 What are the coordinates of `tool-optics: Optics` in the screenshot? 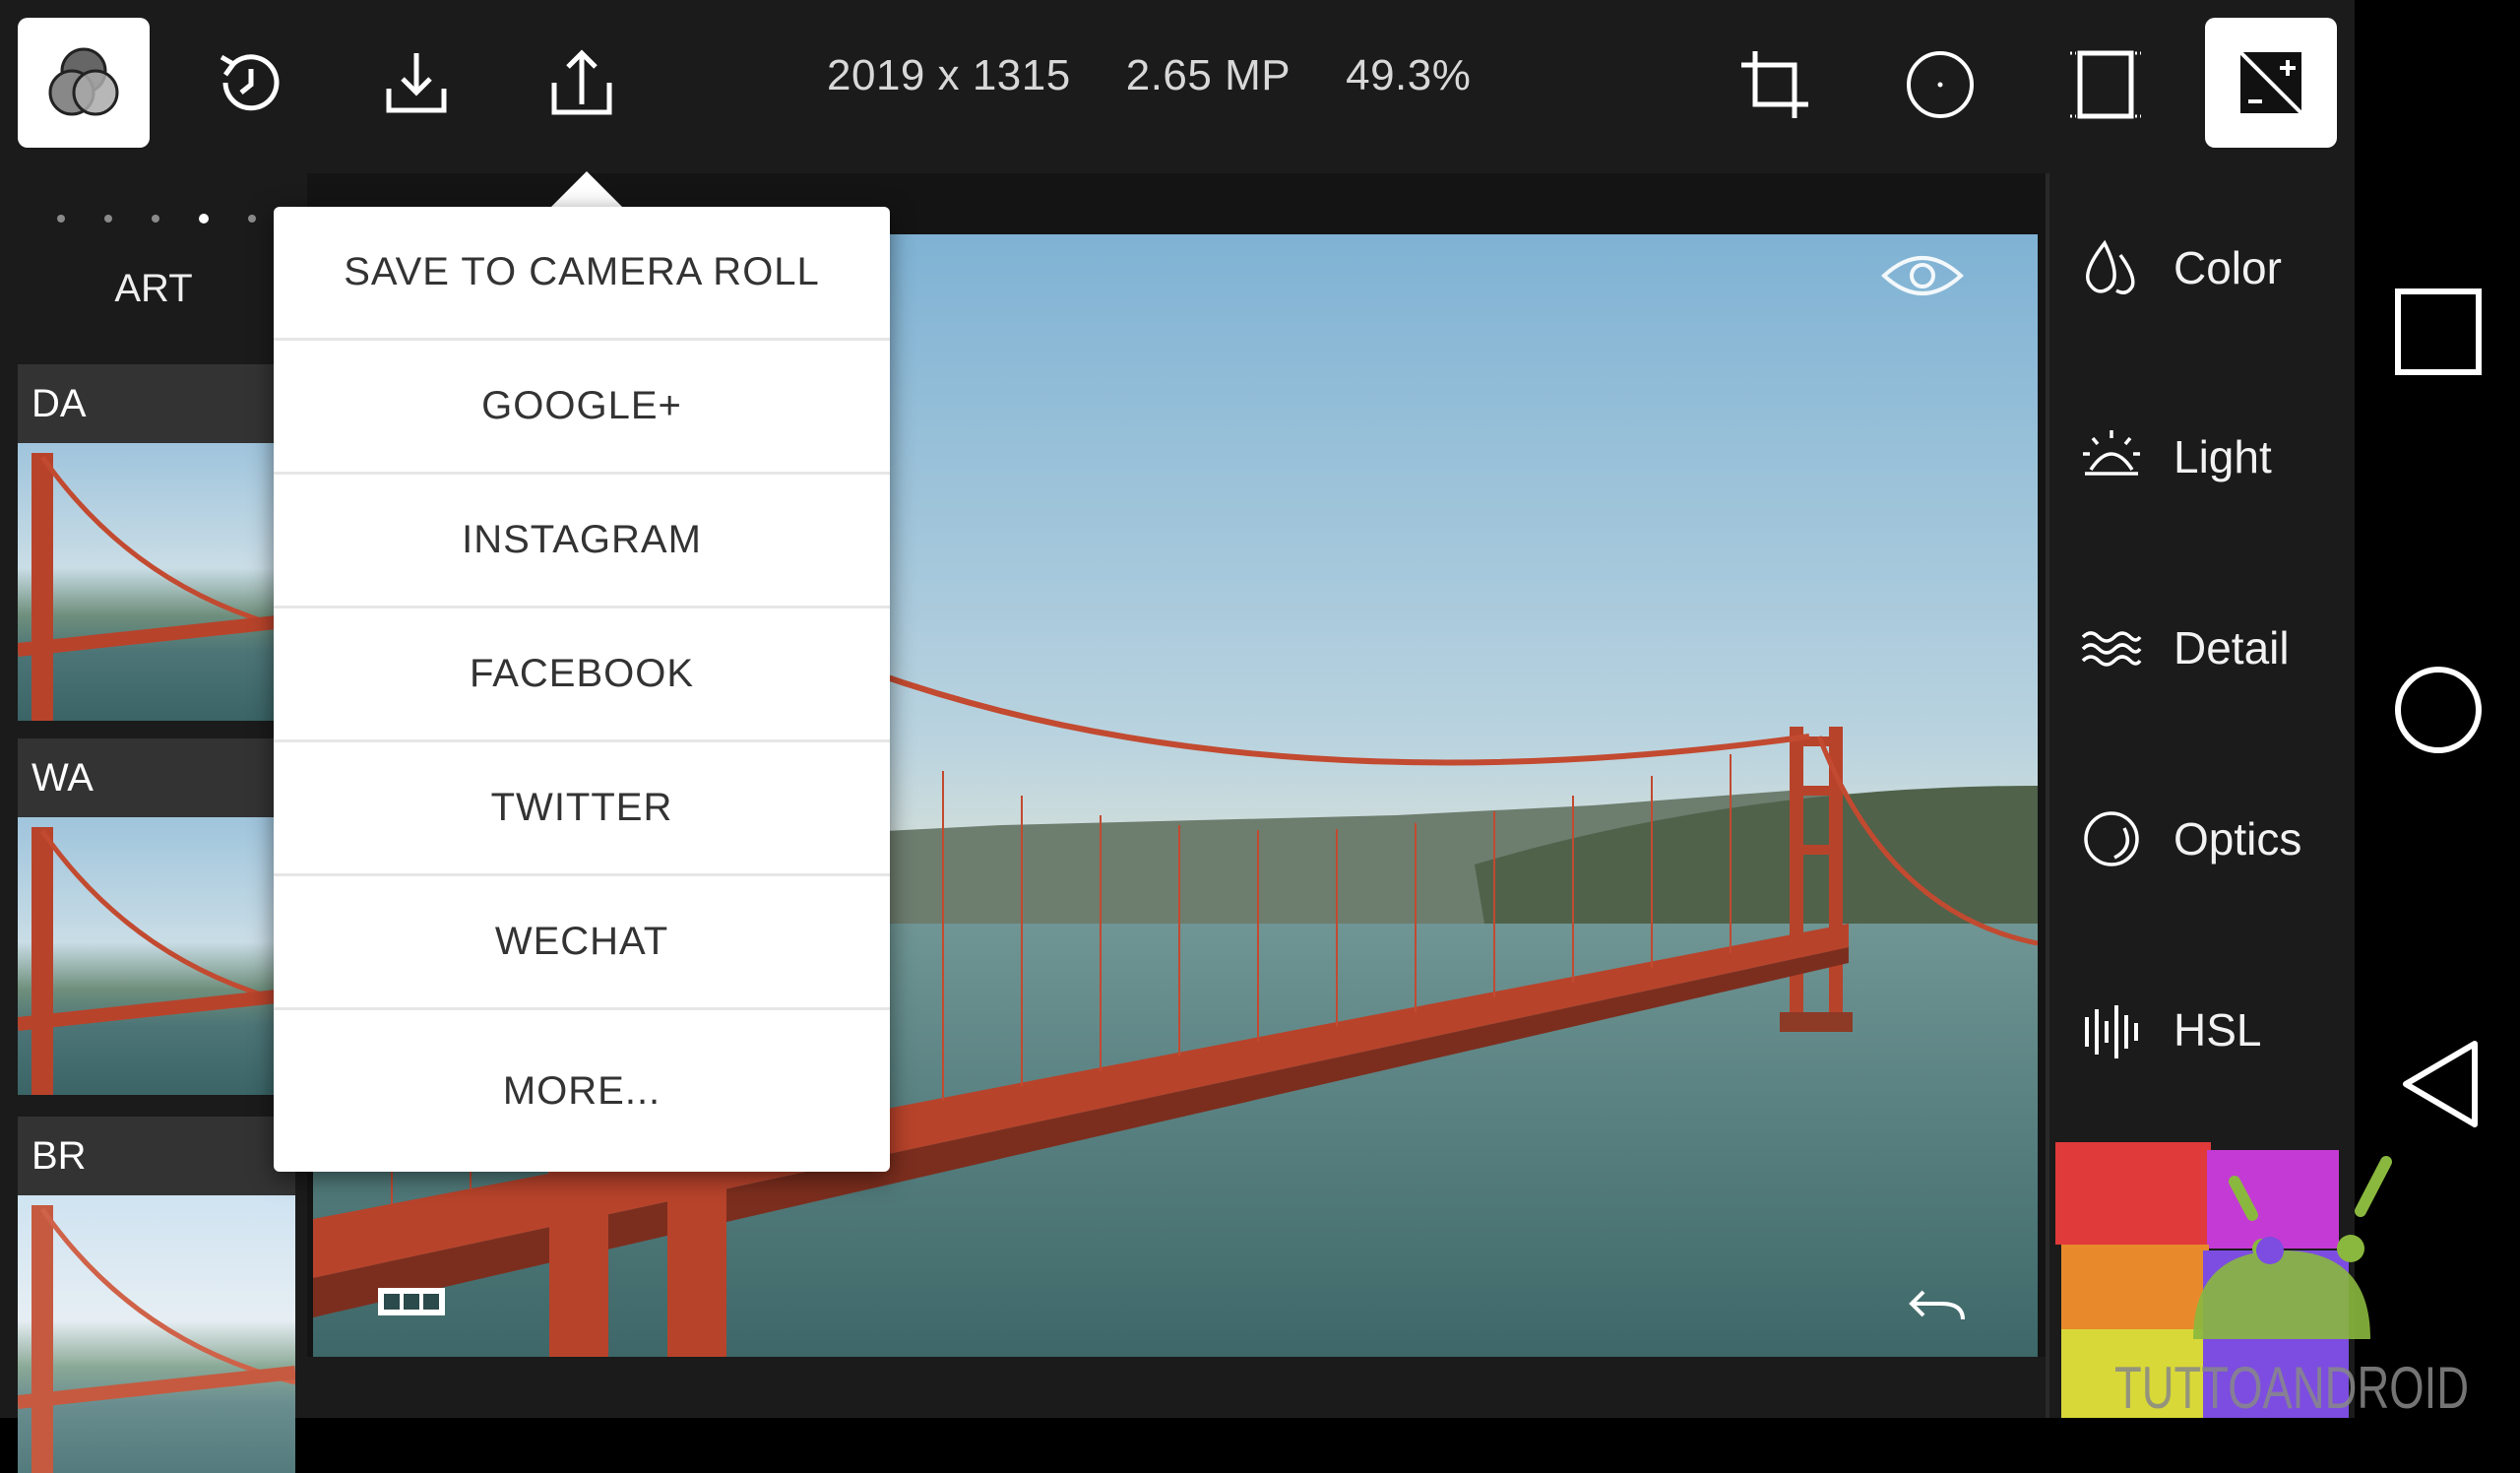 It's located at (2190, 839).